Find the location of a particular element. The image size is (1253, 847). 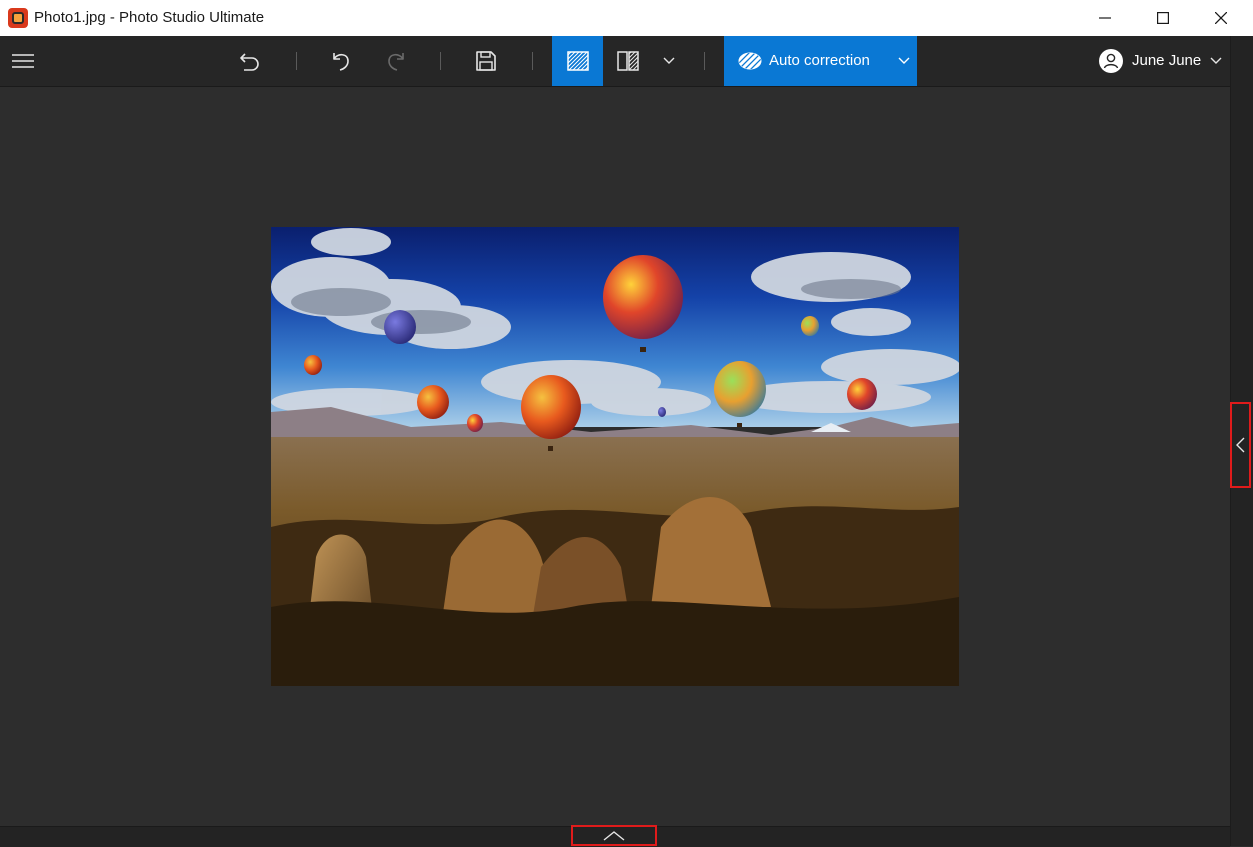

chevron-up-icon is located at coordinates (614, 835).